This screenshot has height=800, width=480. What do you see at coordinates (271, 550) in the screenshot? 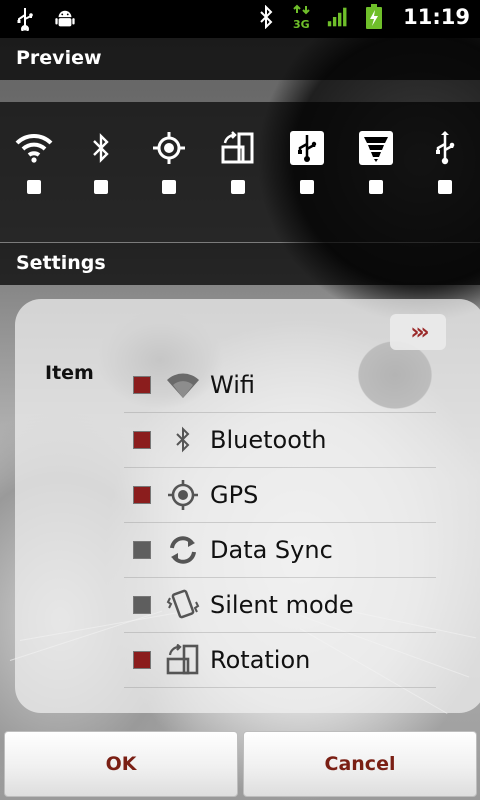
I see `item-label: Data Sync` at bounding box center [271, 550].